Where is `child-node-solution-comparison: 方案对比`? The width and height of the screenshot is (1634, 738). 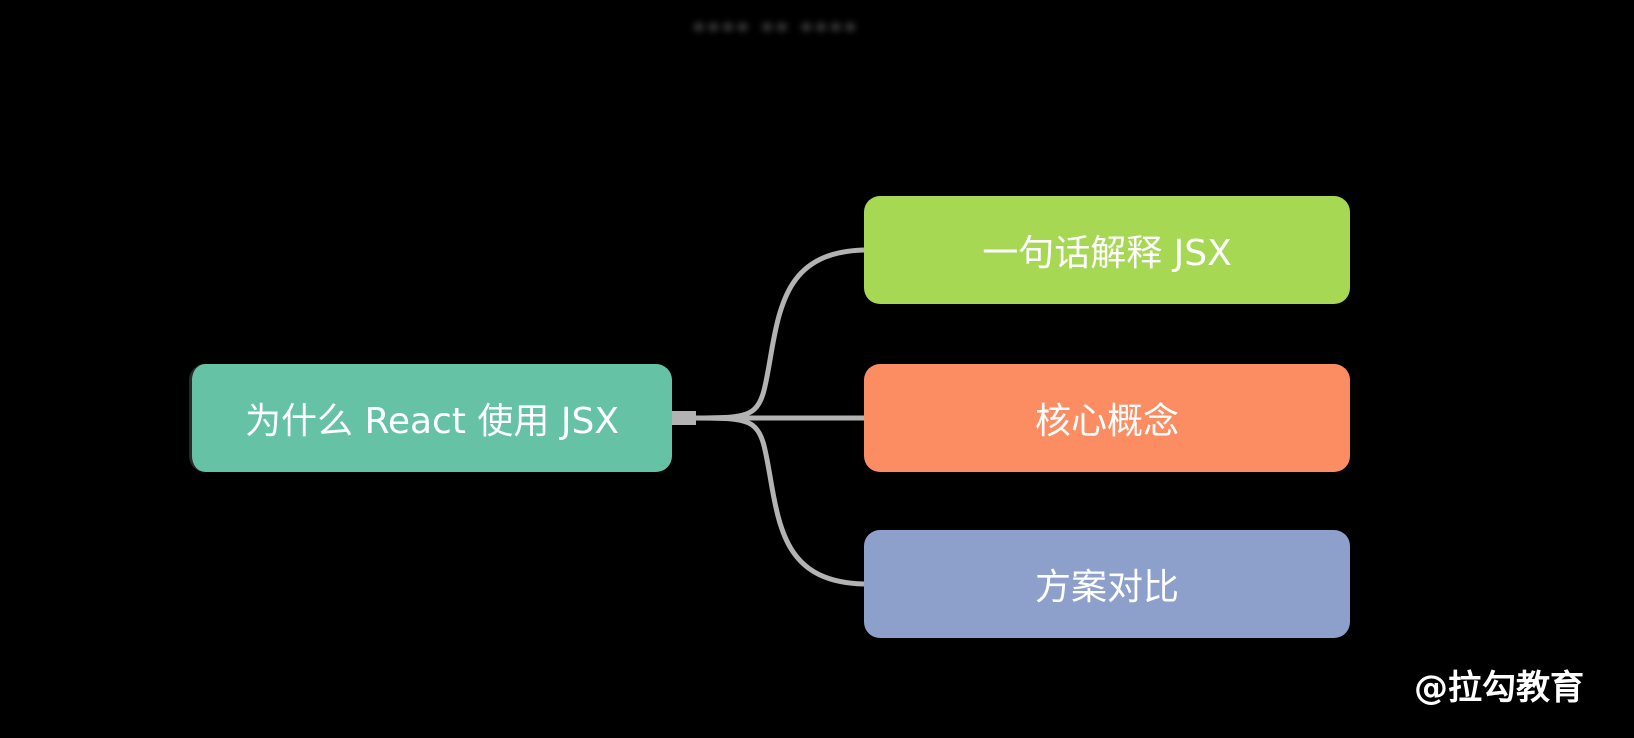
child-node-solution-comparison: 方案对比 is located at coordinates (1107, 584).